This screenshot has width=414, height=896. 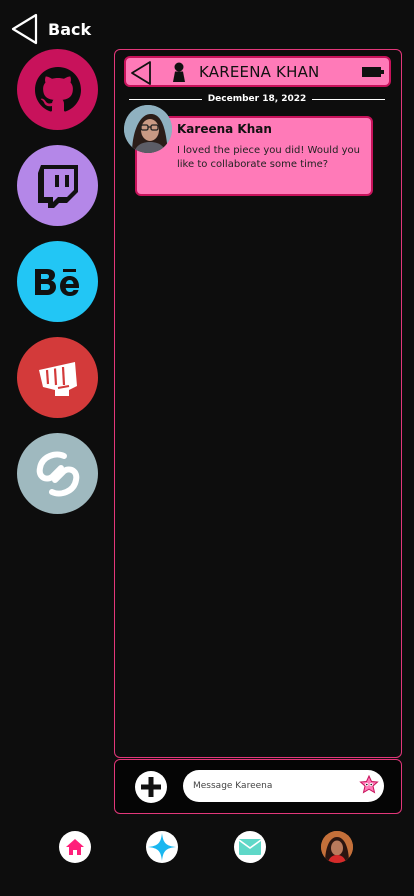 What do you see at coordinates (151, 787) in the screenshot?
I see `add-attachment-button` at bounding box center [151, 787].